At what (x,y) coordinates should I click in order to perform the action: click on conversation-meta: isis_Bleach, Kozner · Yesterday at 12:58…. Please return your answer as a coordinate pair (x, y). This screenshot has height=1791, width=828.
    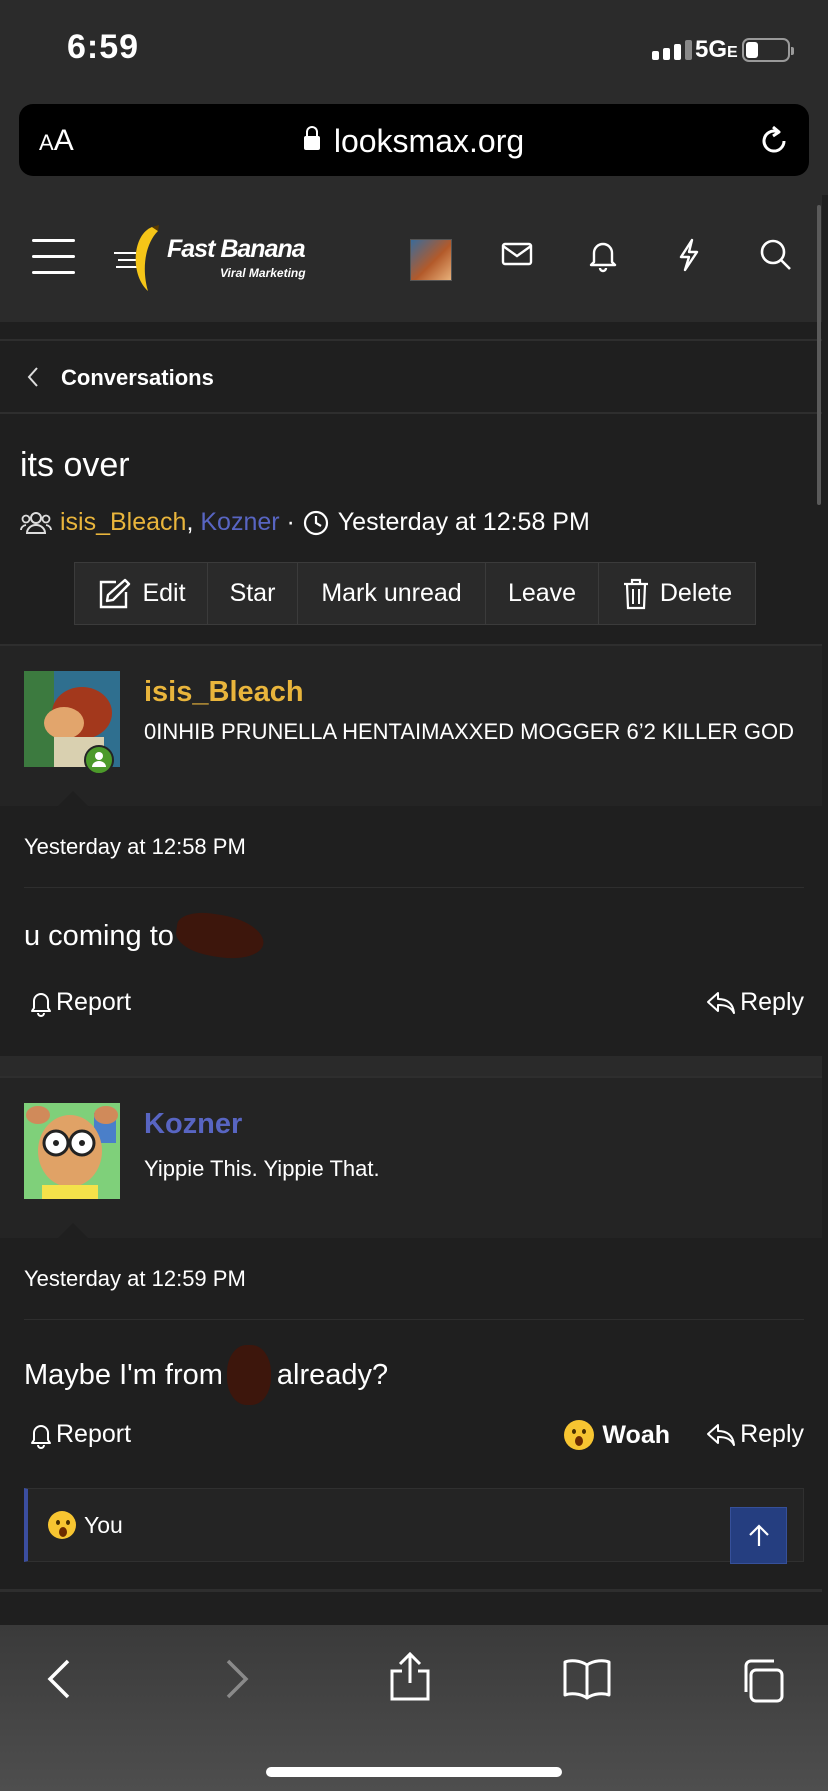
    Looking at the image, I should click on (305, 522).